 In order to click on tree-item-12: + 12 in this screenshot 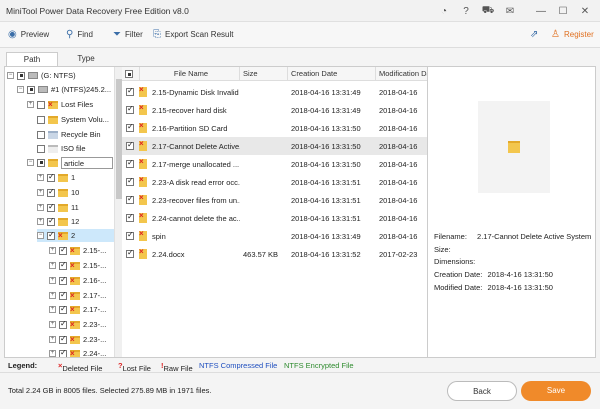, I will do `click(58, 221)`.